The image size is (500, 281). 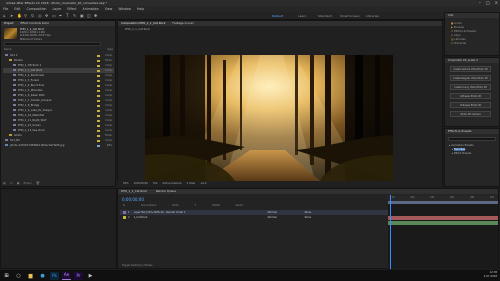 What do you see at coordinates (26, 16) in the screenshot?
I see `zoom-tool-icon: ⚲` at bounding box center [26, 16].